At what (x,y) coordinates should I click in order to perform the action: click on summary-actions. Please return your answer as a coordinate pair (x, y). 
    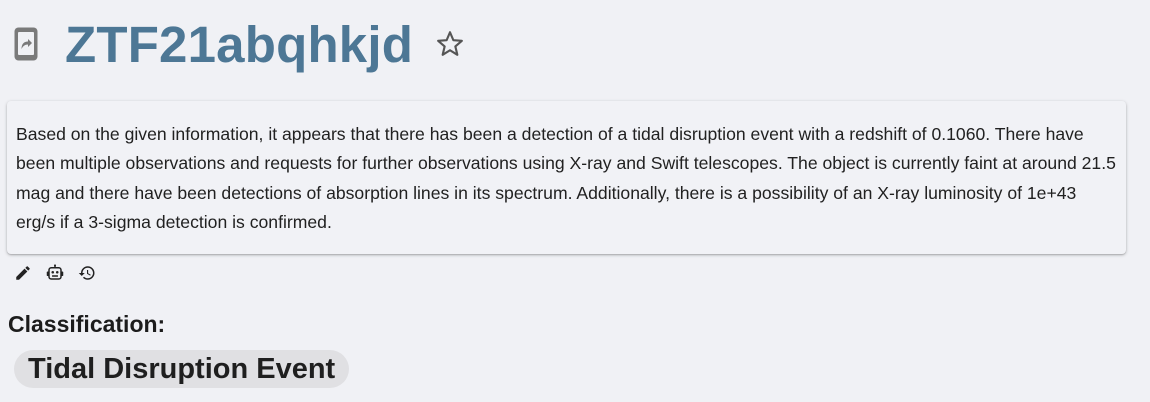
    Looking at the image, I should click on (60, 273).